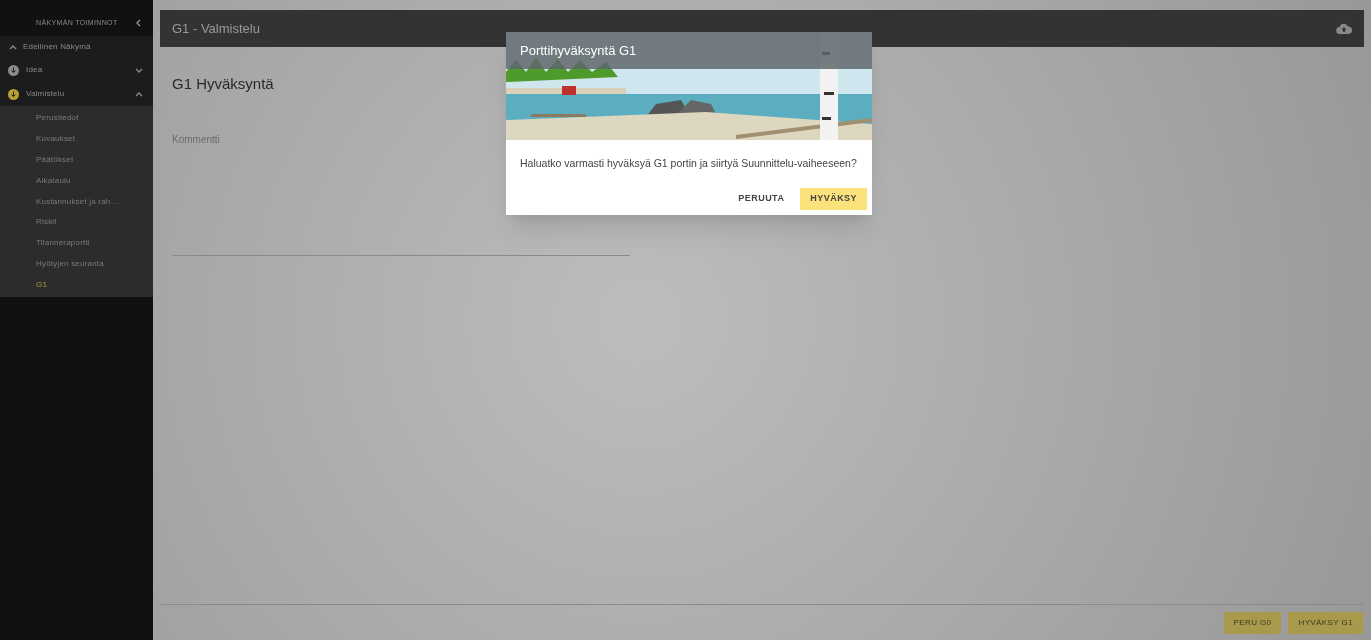  I want to click on sidebar-item: Tilanneraportti, so click(63, 243).